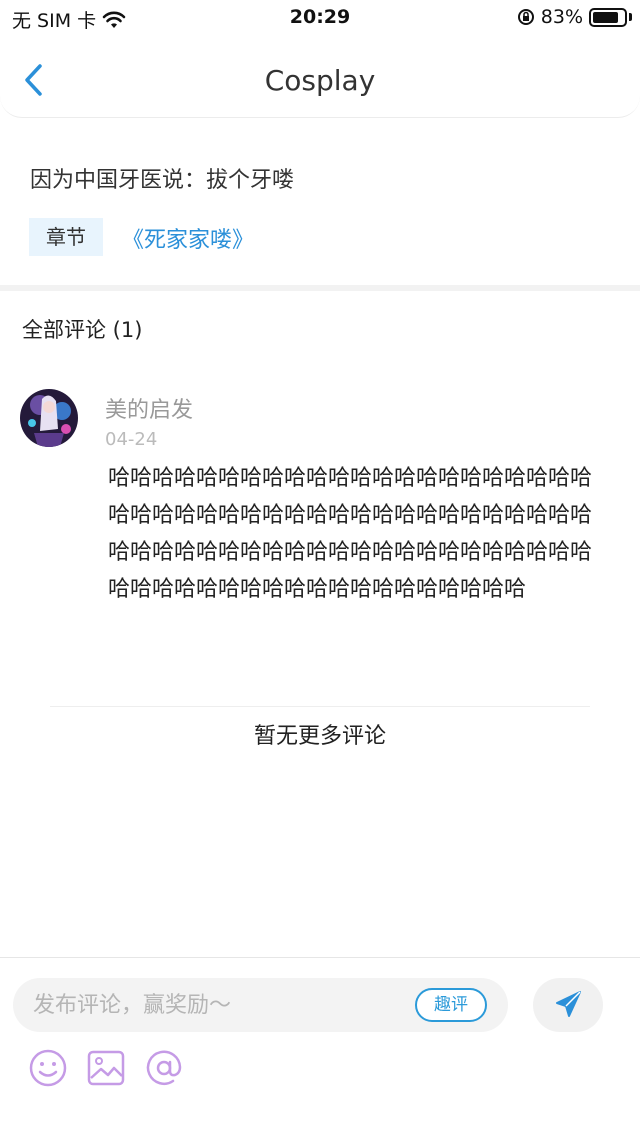  Describe the element at coordinates (164, 1068) in the screenshot. I see `at-icon` at that location.